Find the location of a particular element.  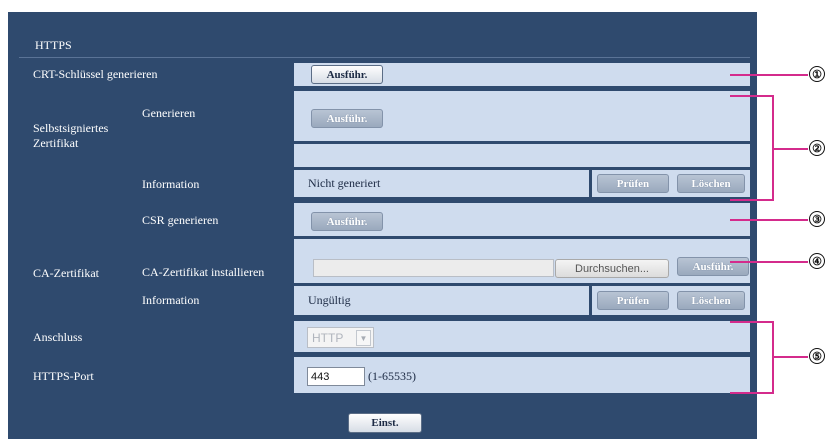

port-type-label-cell: Anschluss is located at coordinates (155, 336).